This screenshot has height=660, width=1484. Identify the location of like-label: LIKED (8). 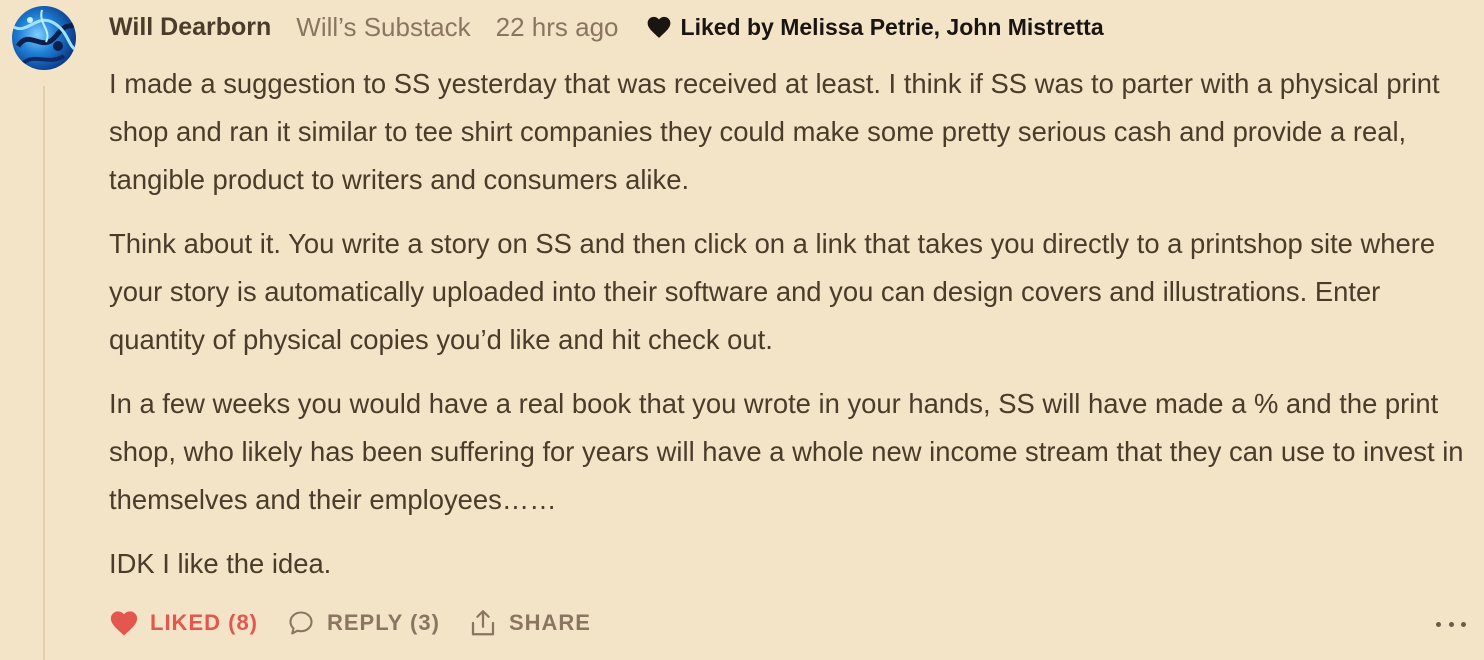
(204, 622).